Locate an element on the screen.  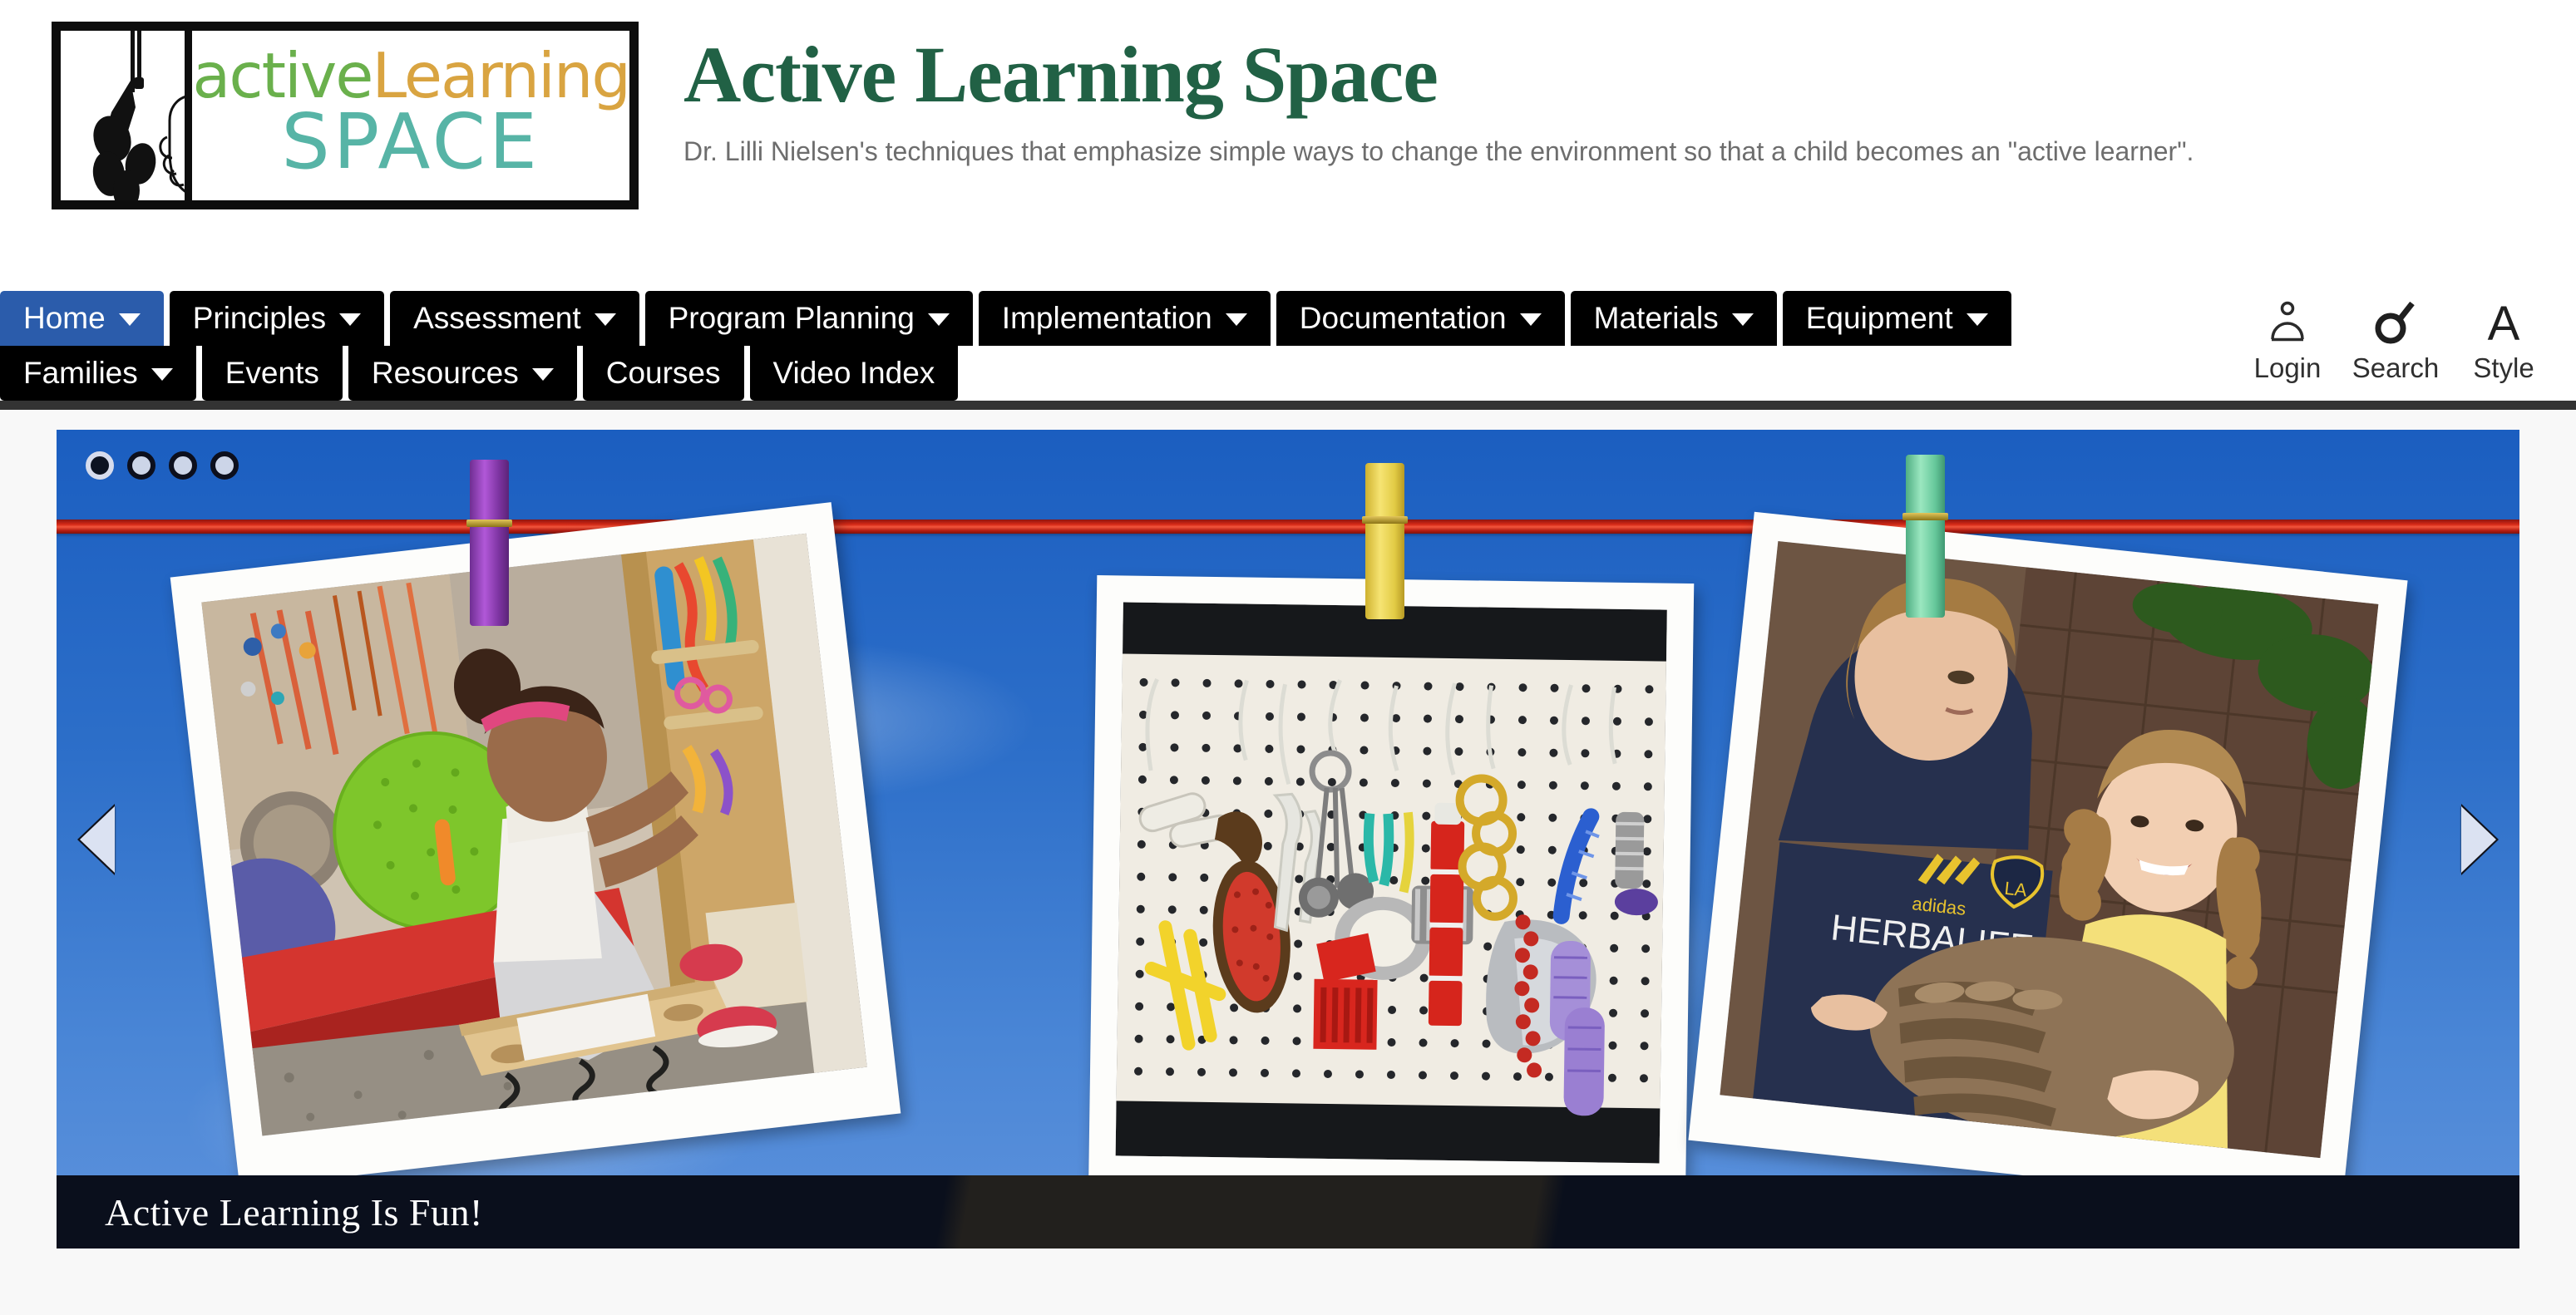
nav-item-program-planning: Program Planning is located at coordinates (808, 318).